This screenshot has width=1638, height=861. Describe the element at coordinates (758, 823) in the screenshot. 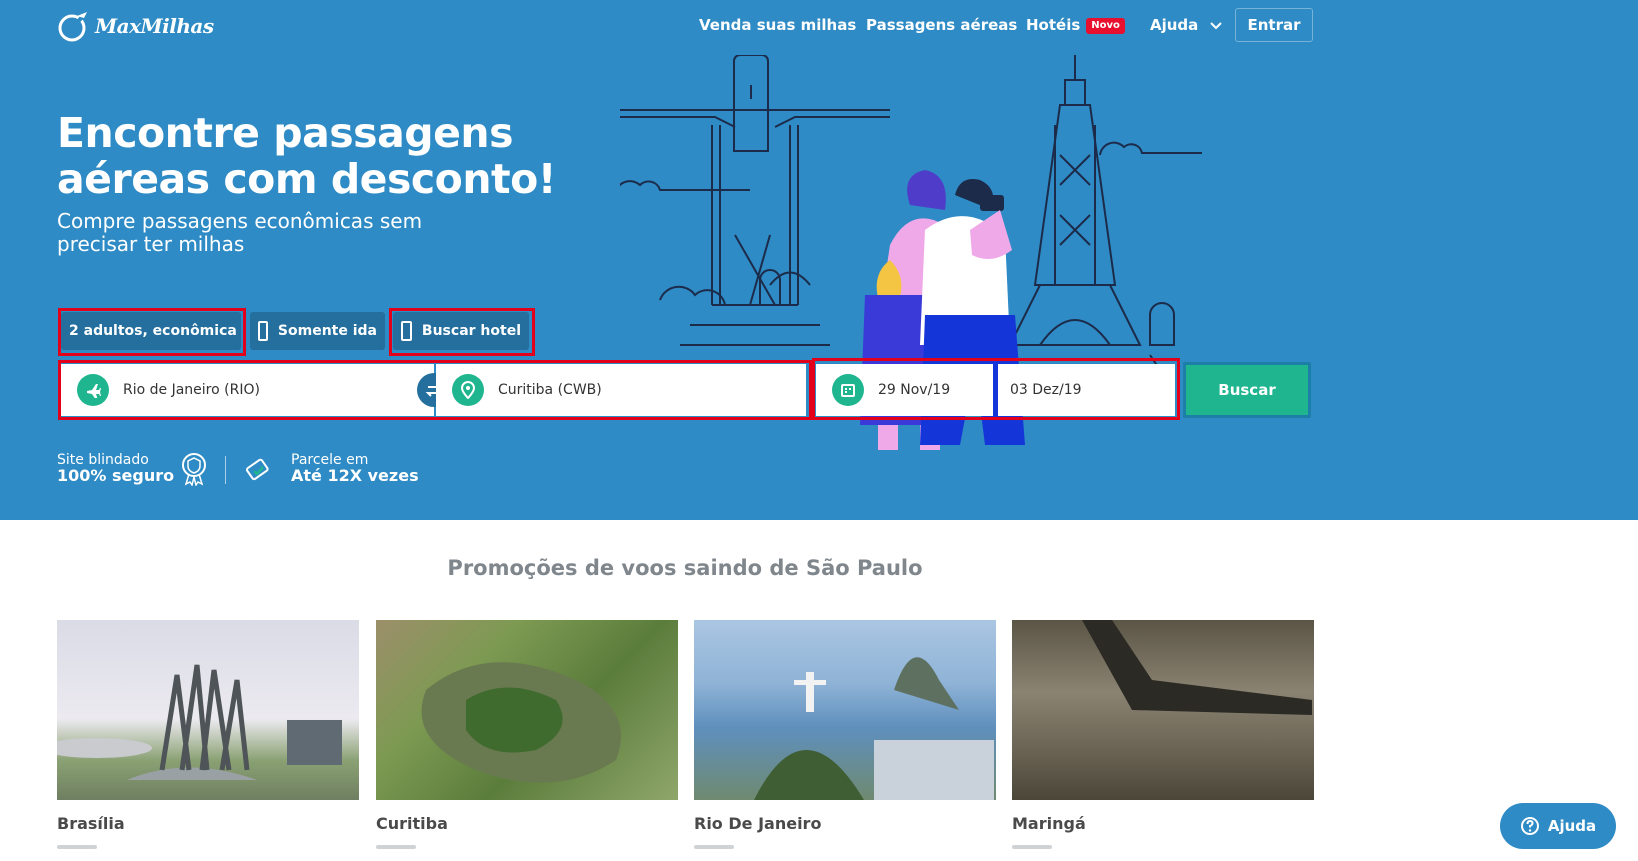

I see `promo-city: Rio De Janeiro` at that location.